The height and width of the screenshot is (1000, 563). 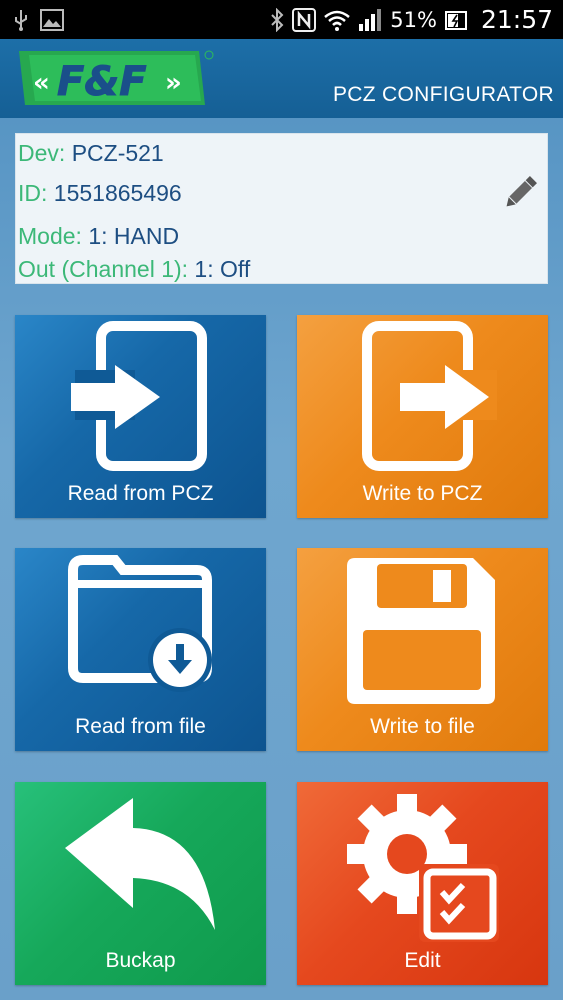 What do you see at coordinates (421, 631) in the screenshot?
I see `floppy-disk-icon` at bounding box center [421, 631].